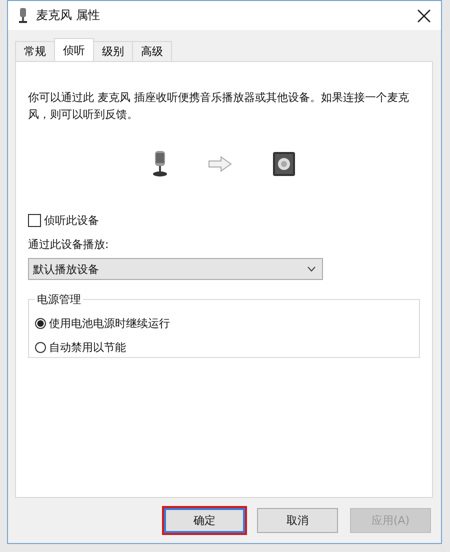 This screenshot has height=552, width=450. Describe the element at coordinates (311, 269) in the screenshot. I see `chevron-down-icon` at that location.